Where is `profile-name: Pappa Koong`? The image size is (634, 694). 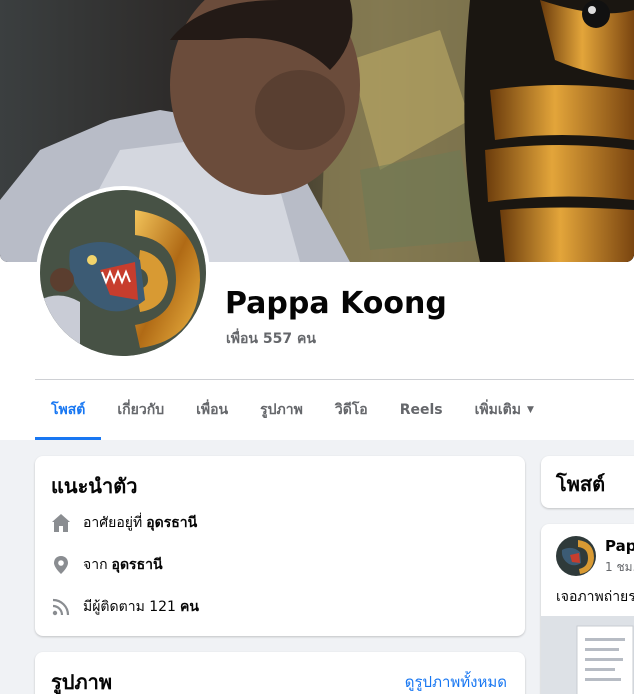
profile-name: Pappa Koong is located at coordinates (336, 303).